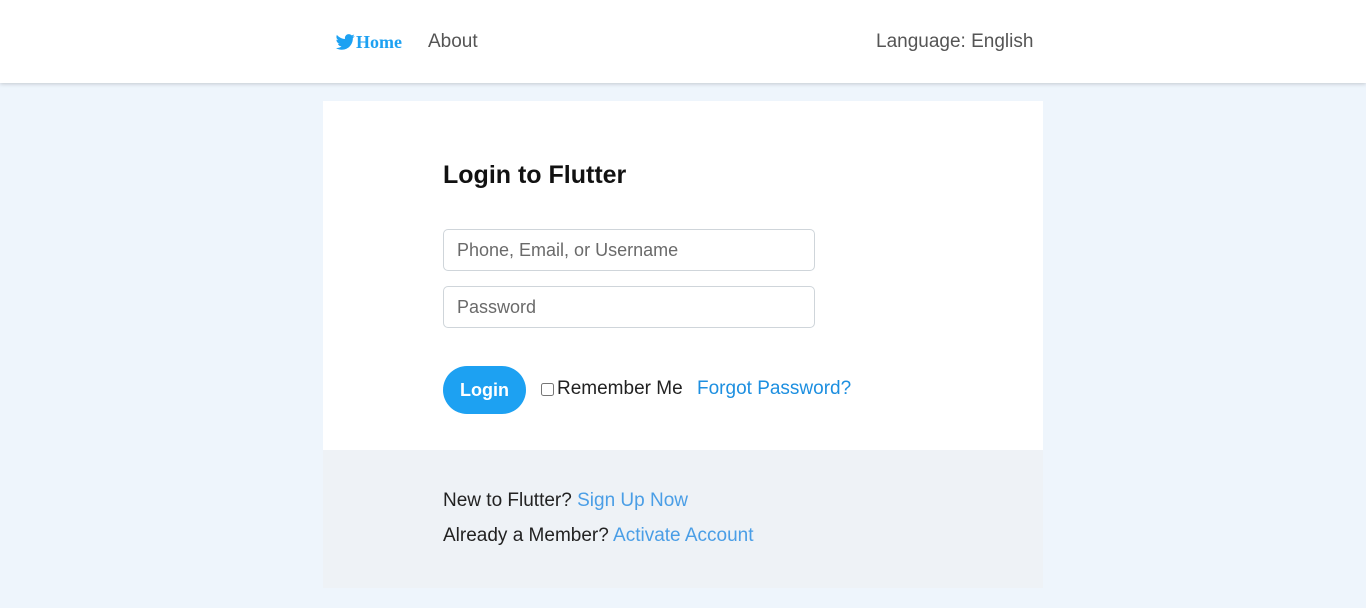 The width and height of the screenshot is (1366, 608). What do you see at coordinates (345, 42) in the screenshot?
I see `bird-icon` at bounding box center [345, 42].